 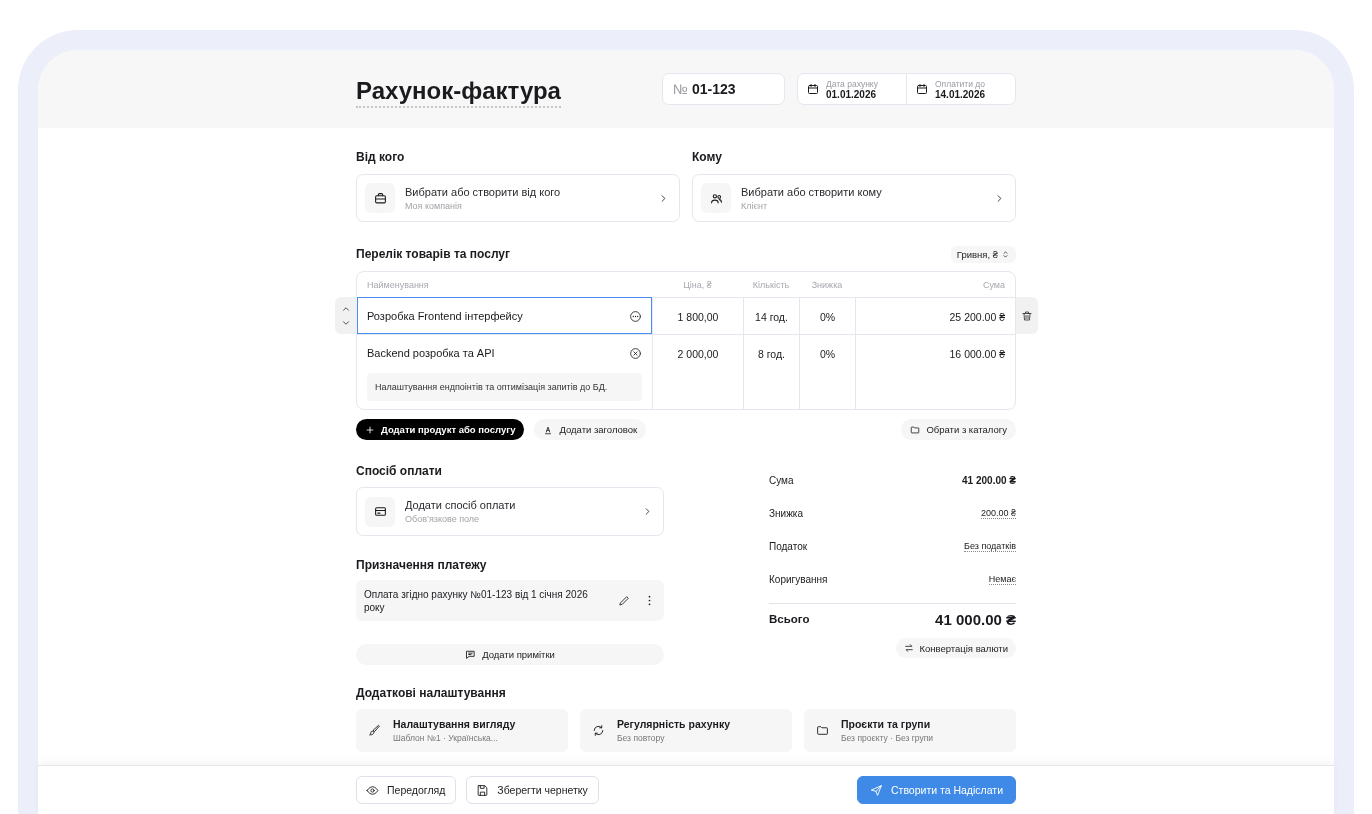 I want to click on item-name: Backend розробка та API, so click(x=431, y=353).